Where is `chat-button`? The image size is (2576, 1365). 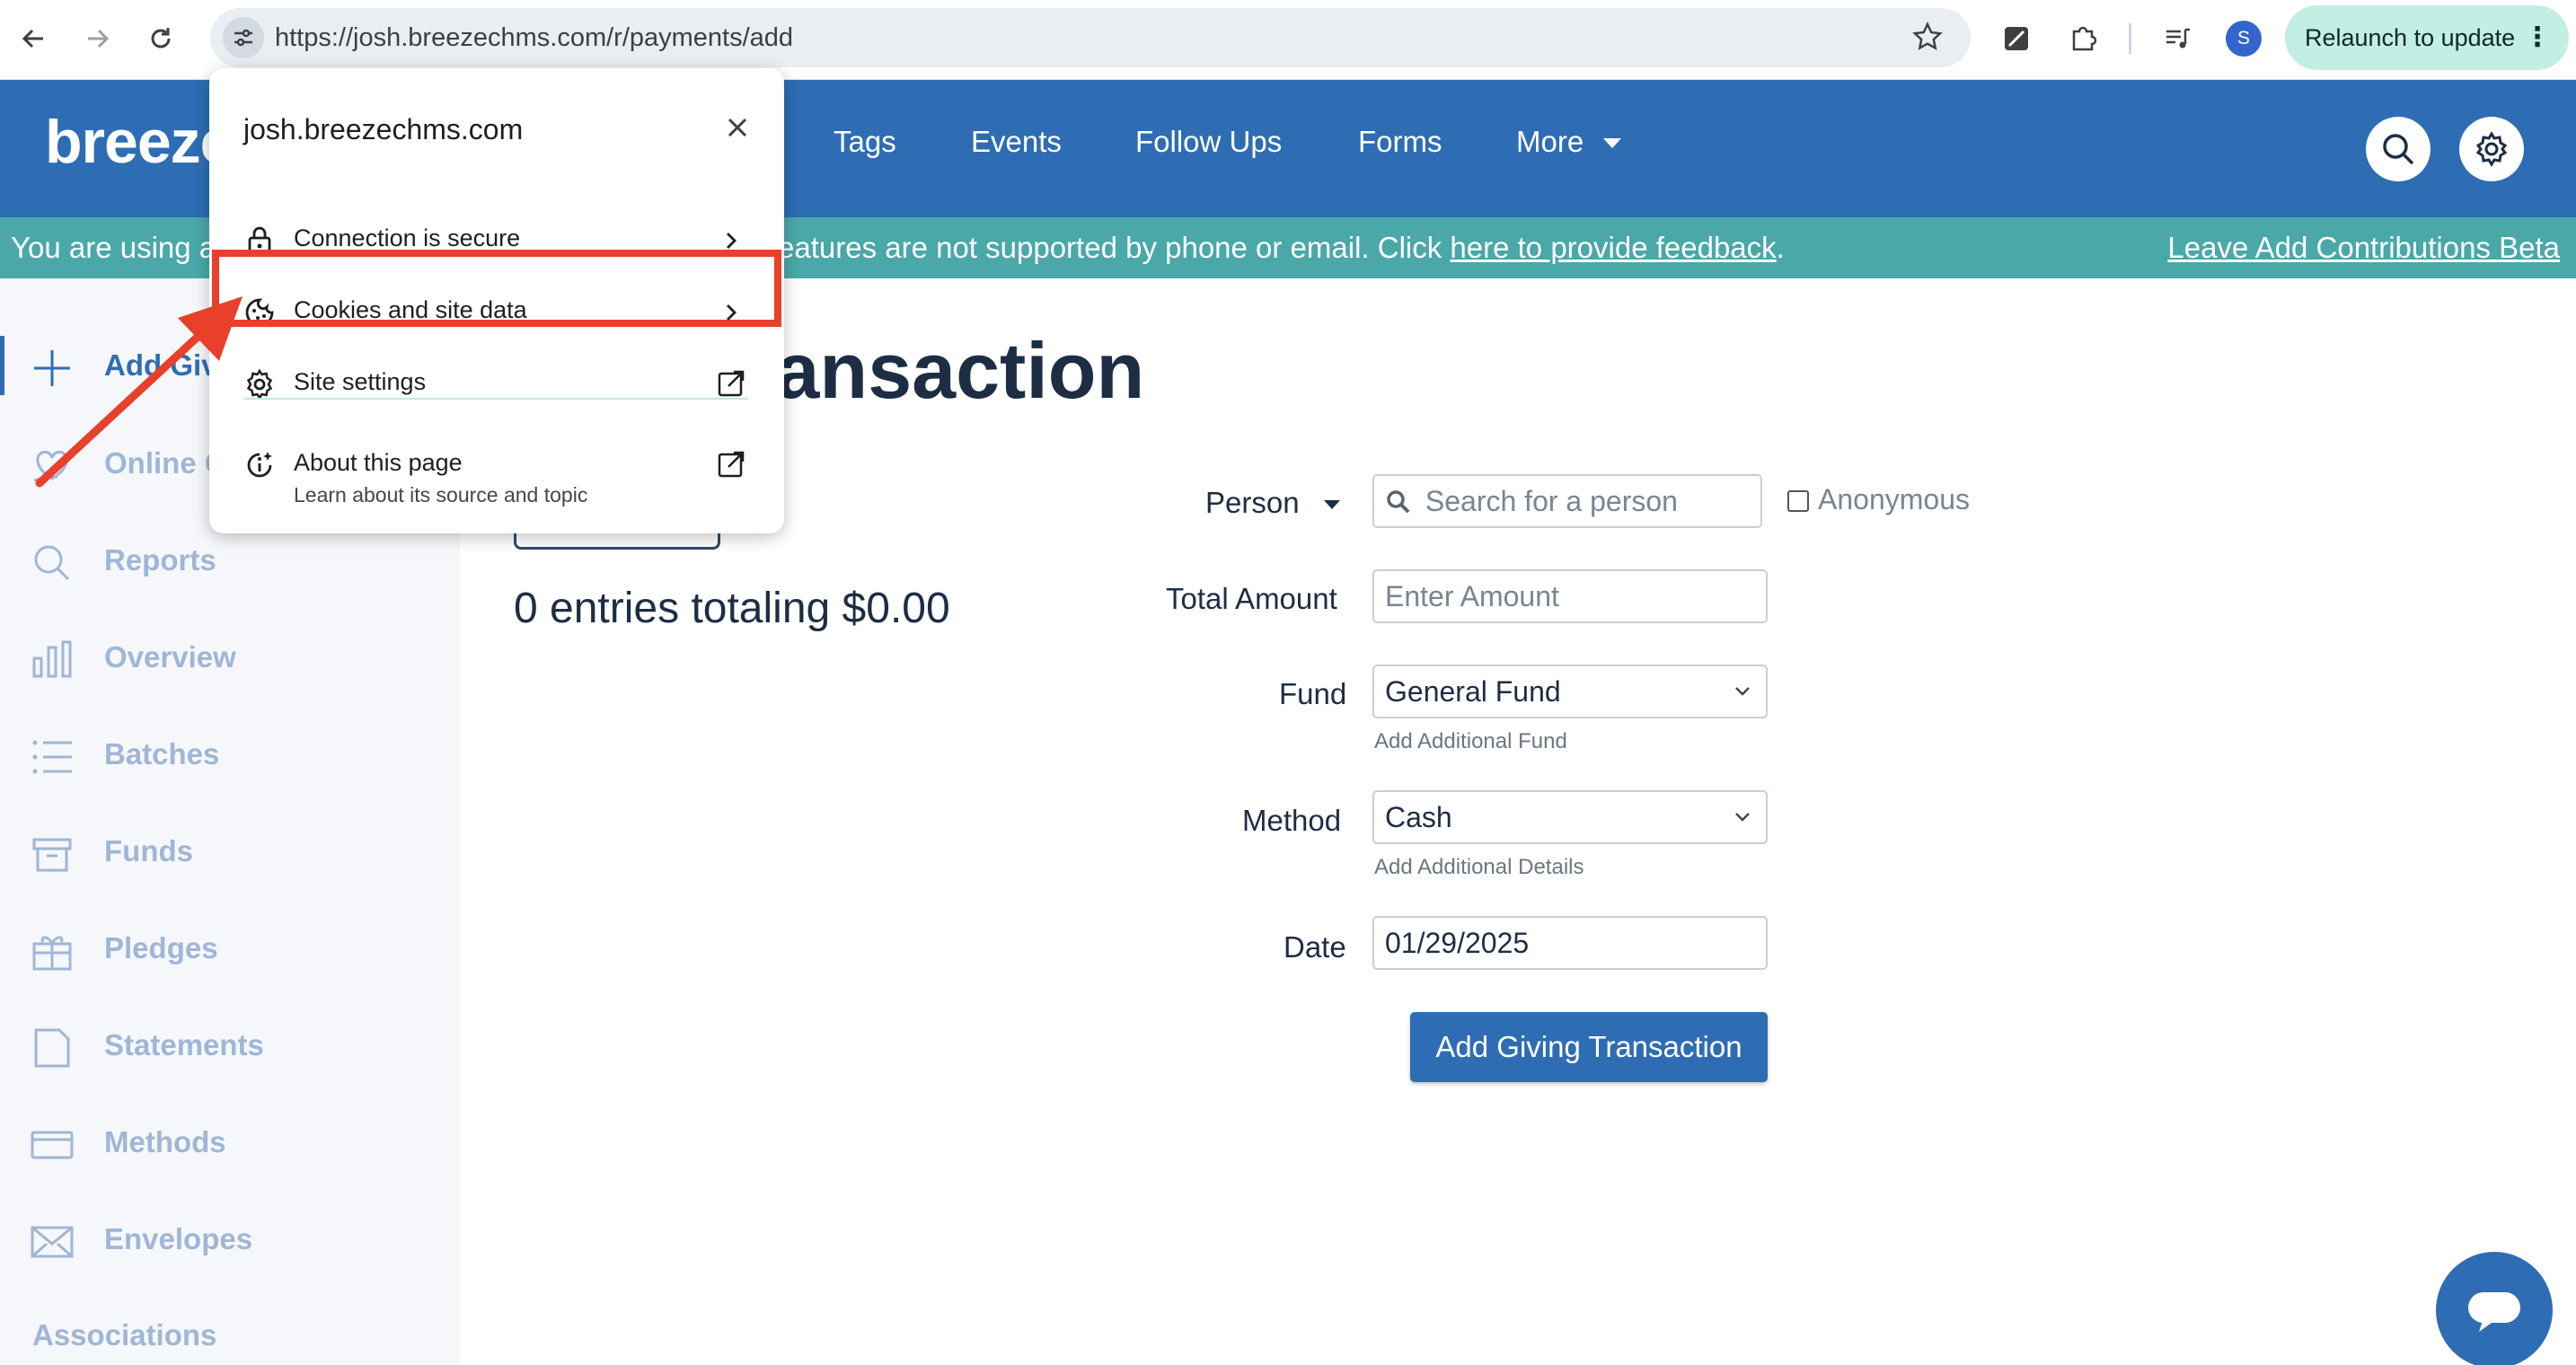 chat-button is located at coordinates (2494, 1308).